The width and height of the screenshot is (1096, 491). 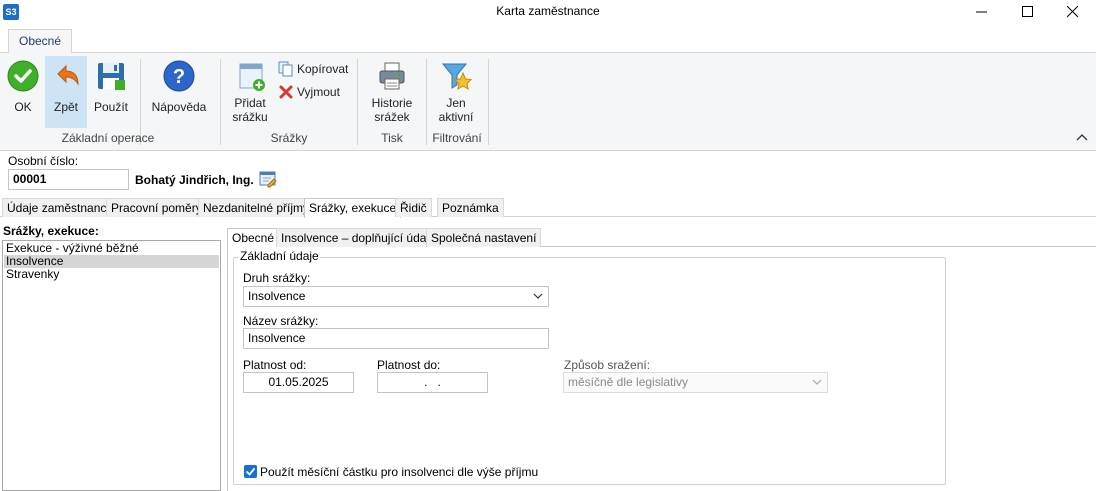 What do you see at coordinates (252, 77) in the screenshot?
I see `add-document-icon` at bounding box center [252, 77].